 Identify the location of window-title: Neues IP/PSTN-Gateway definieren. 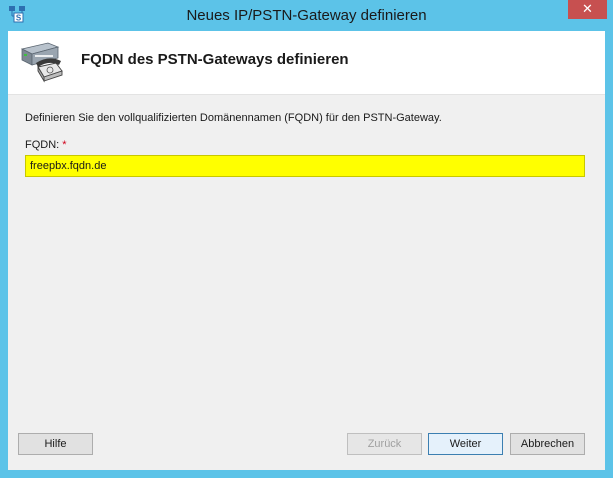
(306, 15).